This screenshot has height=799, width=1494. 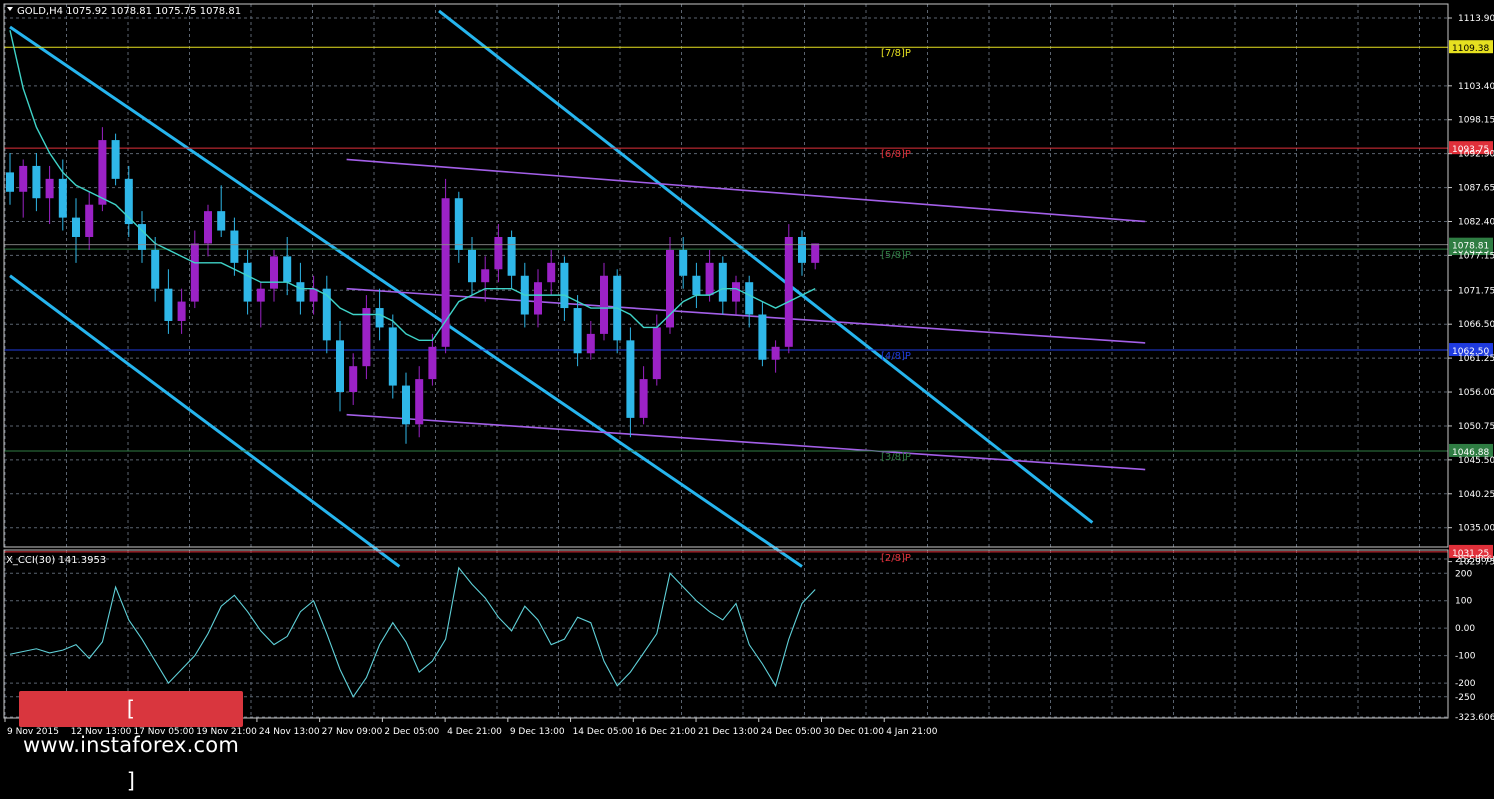 What do you see at coordinates (746, 442) in the screenshot?
I see `channel-line-purple-lower` at bounding box center [746, 442].